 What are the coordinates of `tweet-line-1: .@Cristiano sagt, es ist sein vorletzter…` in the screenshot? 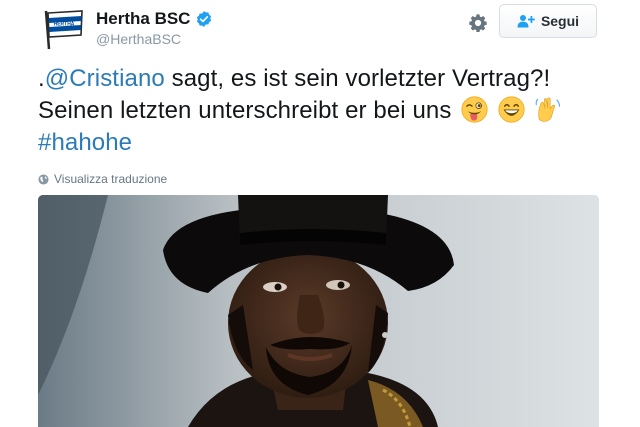 It's located at (323, 79).